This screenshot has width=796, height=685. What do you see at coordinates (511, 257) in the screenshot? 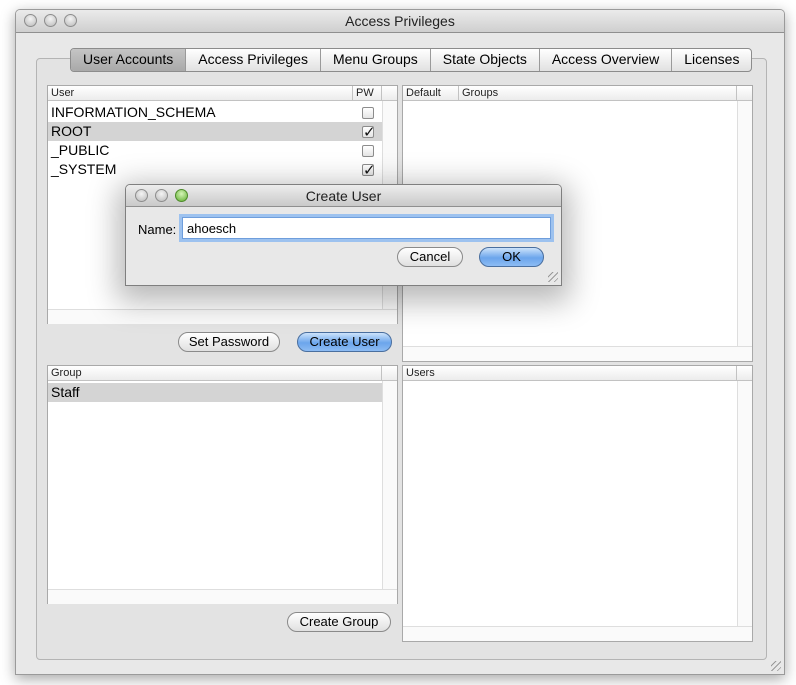
I see `ok-button: OK` at bounding box center [511, 257].